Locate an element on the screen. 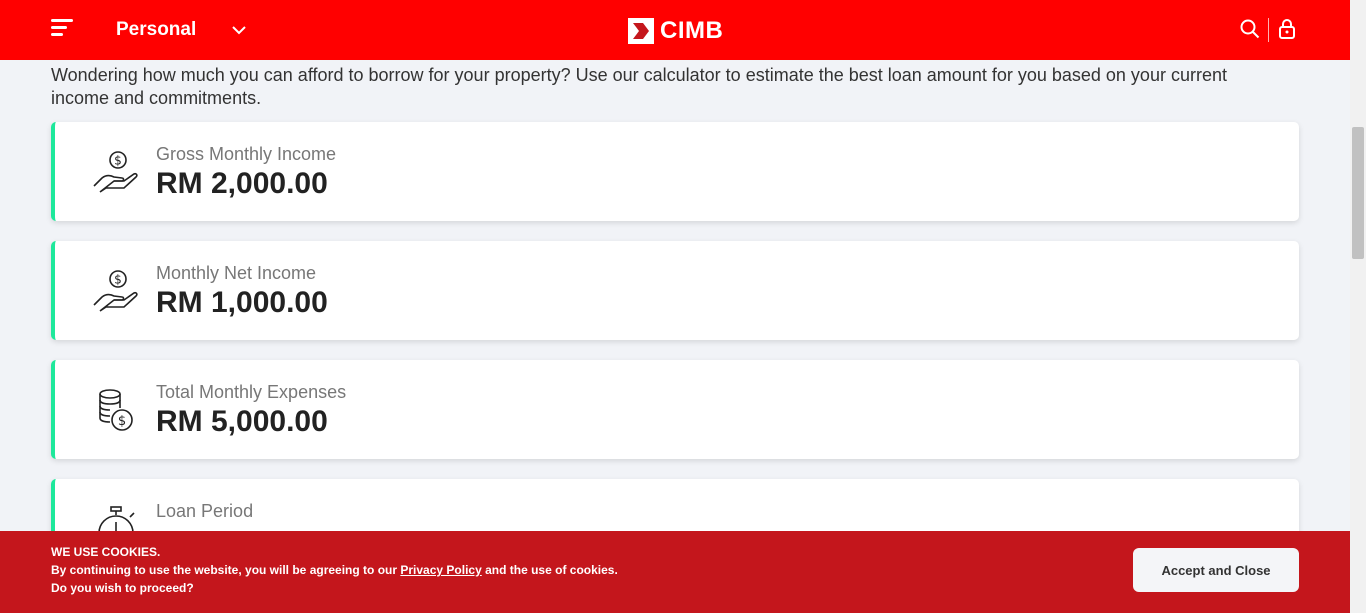 The width and height of the screenshot is (1366, 613). card-label: Monthly Net Income is located at coordinates (236, 273).